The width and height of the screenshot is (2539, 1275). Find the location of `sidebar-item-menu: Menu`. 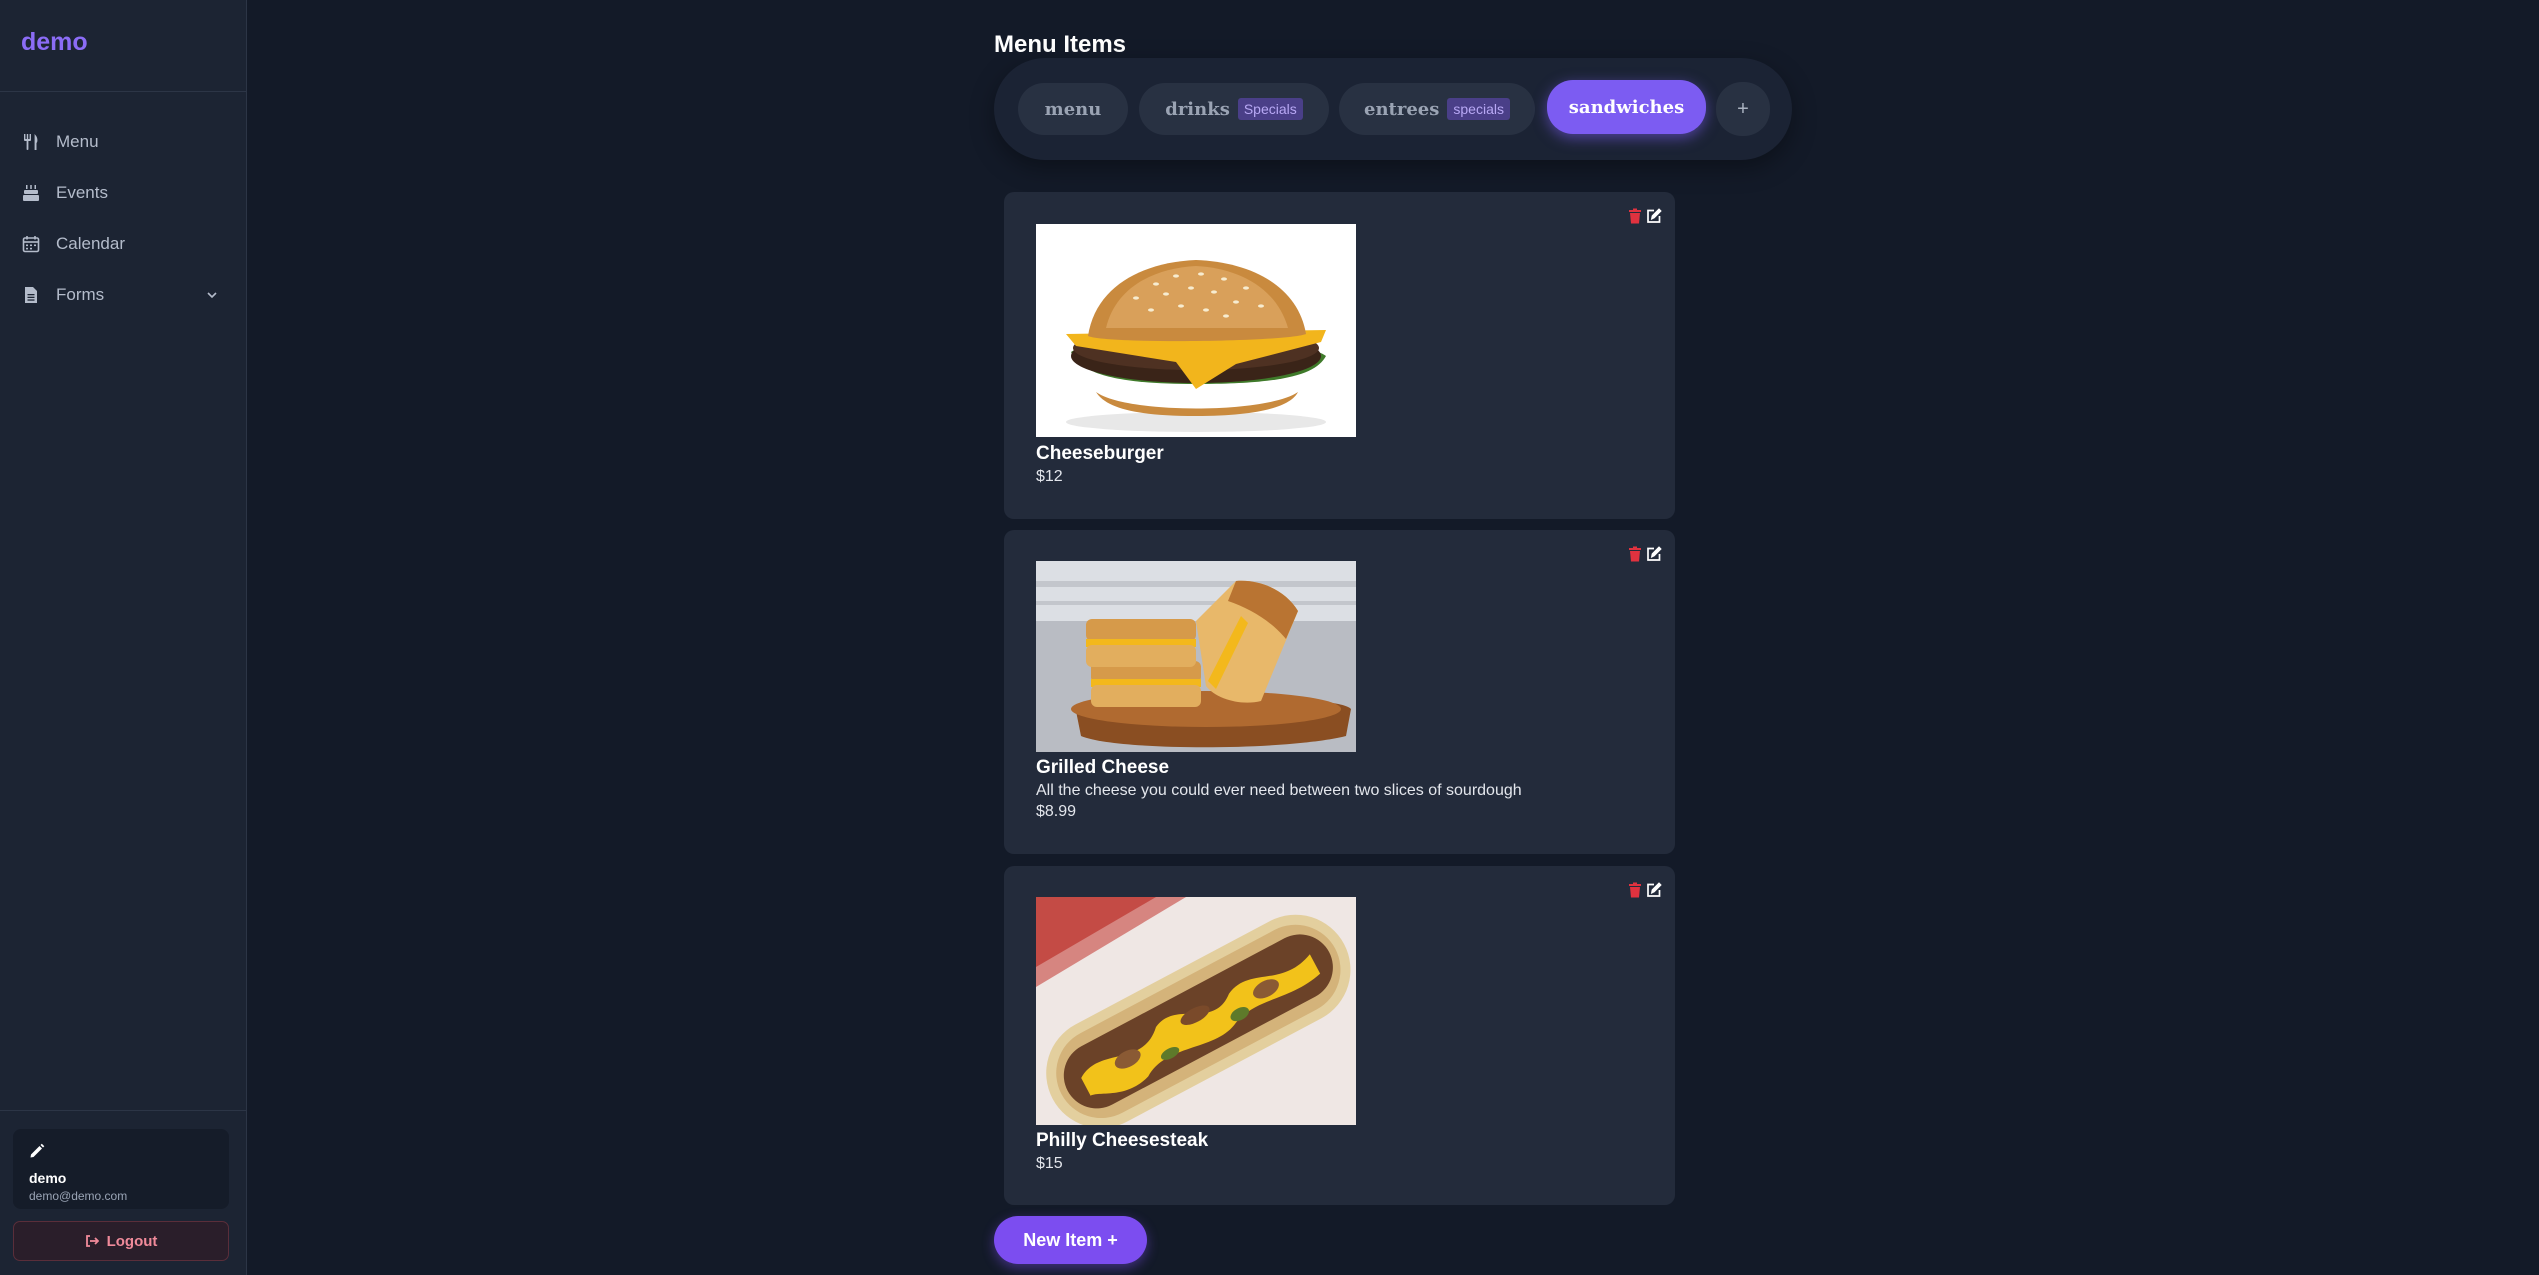

sidebar-item-menu: Menu is located at coordinates (123, 141).